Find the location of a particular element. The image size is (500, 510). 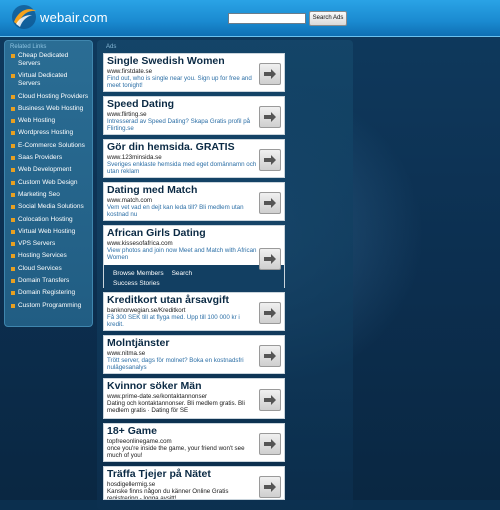

sidebar-item-label: VPS Servers is located at coordinates (36, 244).